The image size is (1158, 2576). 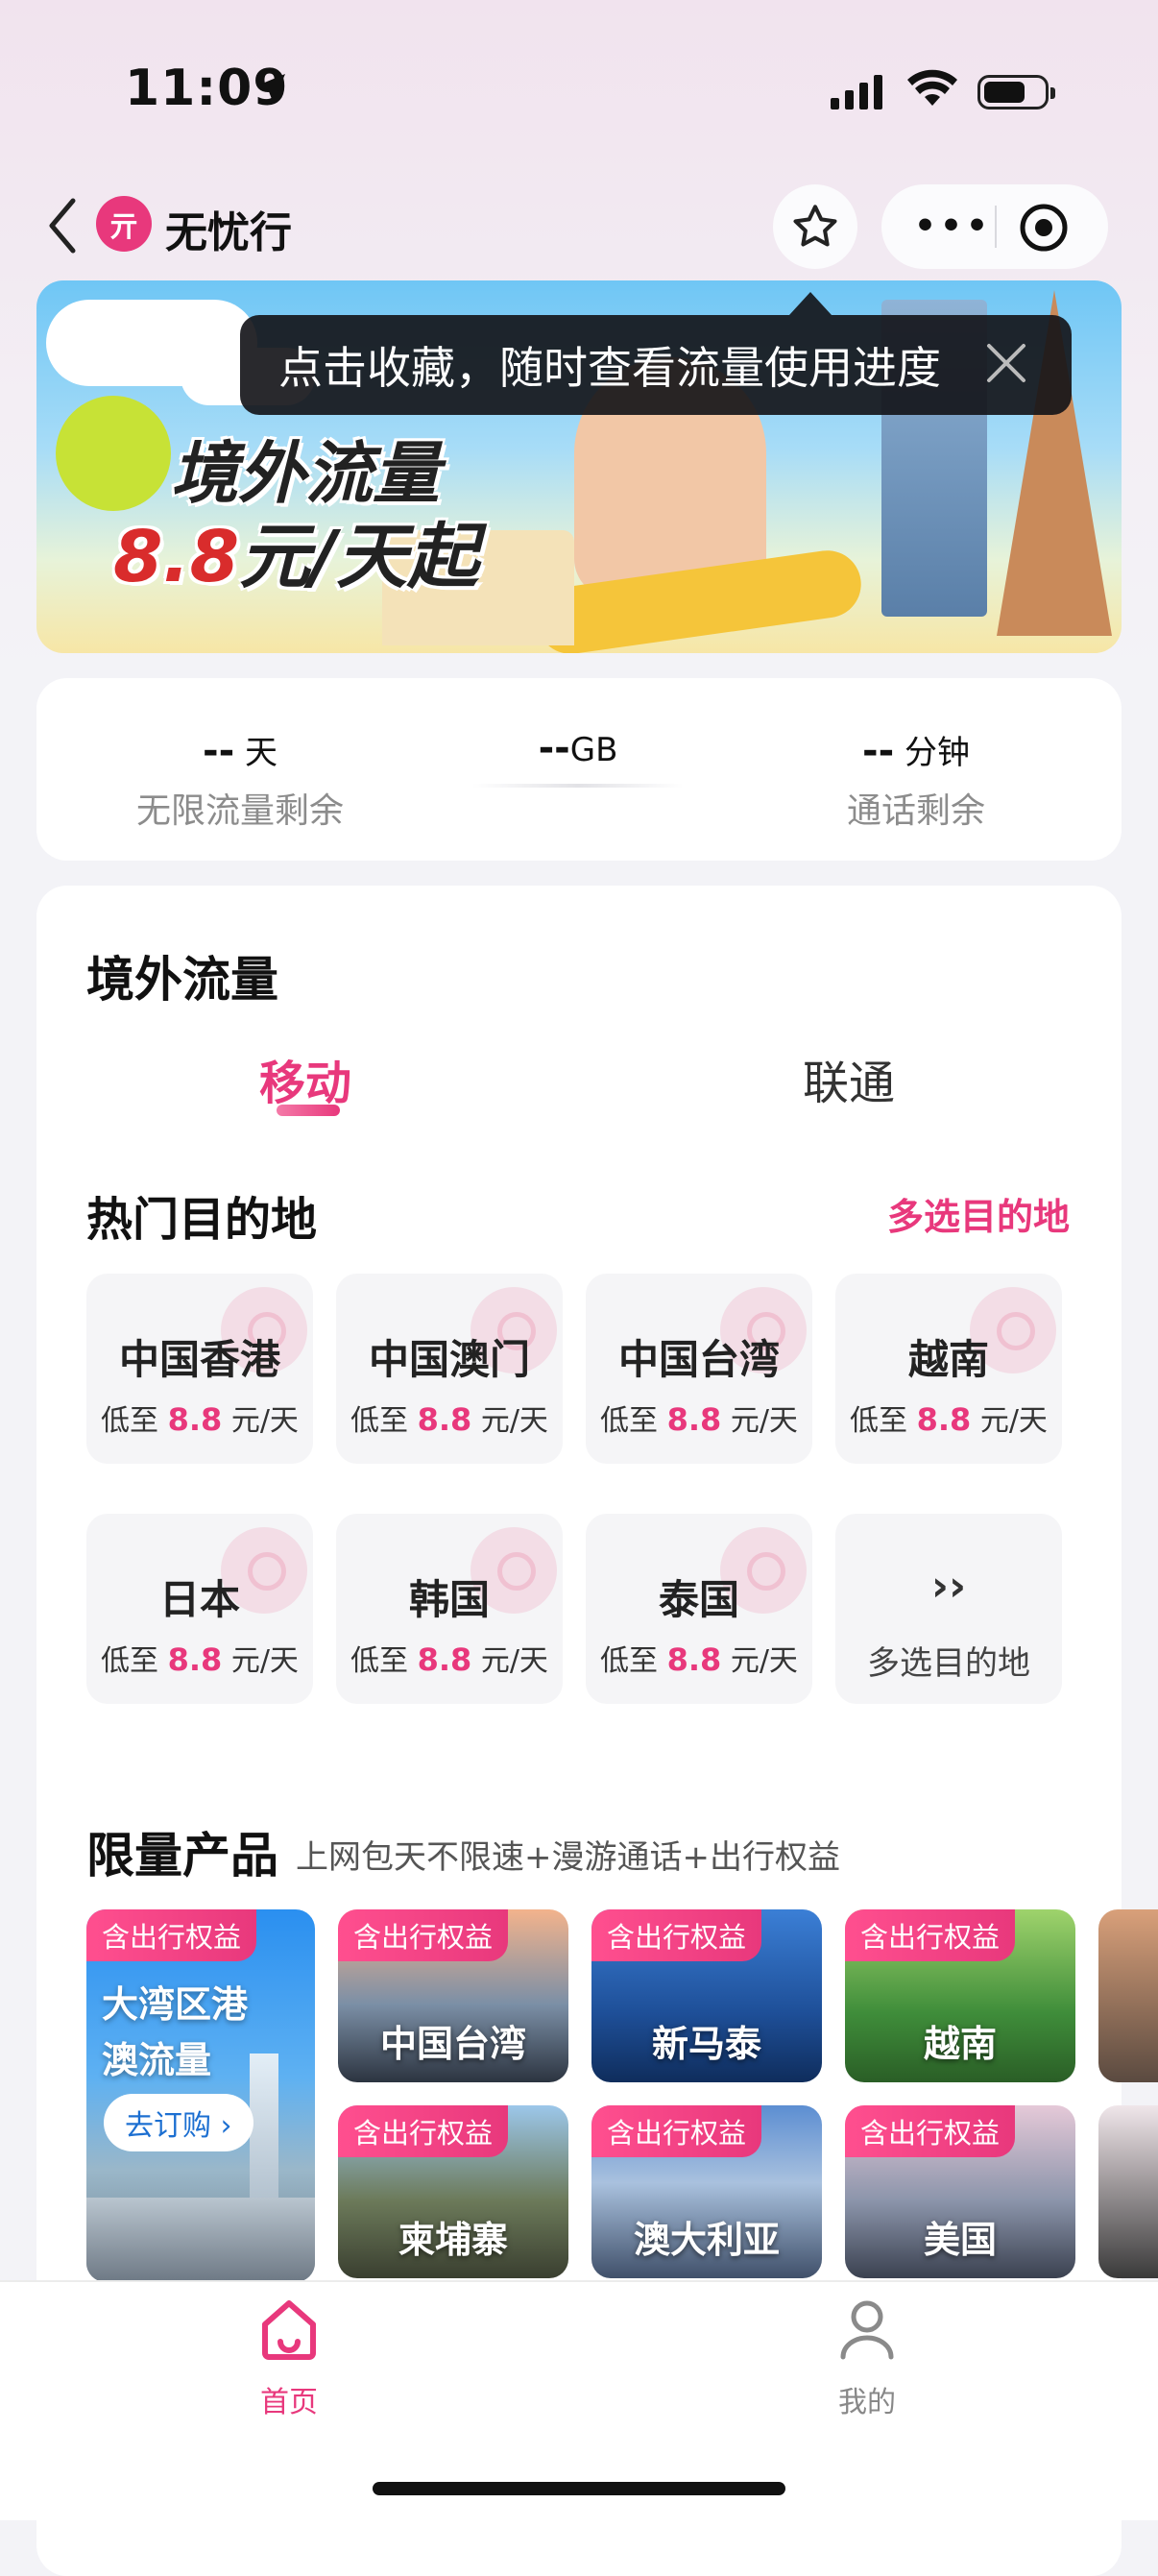 What do you see at coordinates (960, 2044) in the screenshot?
I see `product-name: 越南` at bounding box center [960, 2044].